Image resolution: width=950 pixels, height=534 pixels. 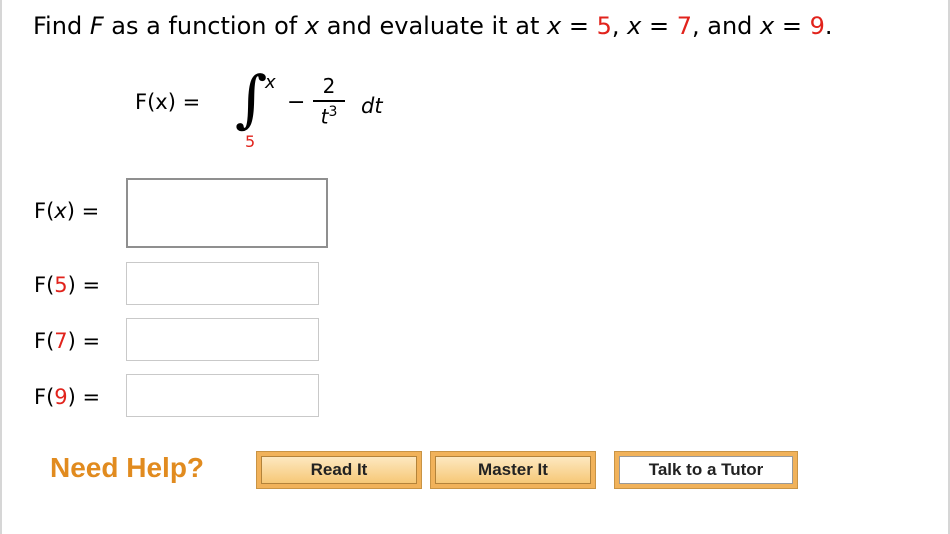 I want to click on talk-to-tutor-button: Talk to a Tutor, so click(x=706, y=470).